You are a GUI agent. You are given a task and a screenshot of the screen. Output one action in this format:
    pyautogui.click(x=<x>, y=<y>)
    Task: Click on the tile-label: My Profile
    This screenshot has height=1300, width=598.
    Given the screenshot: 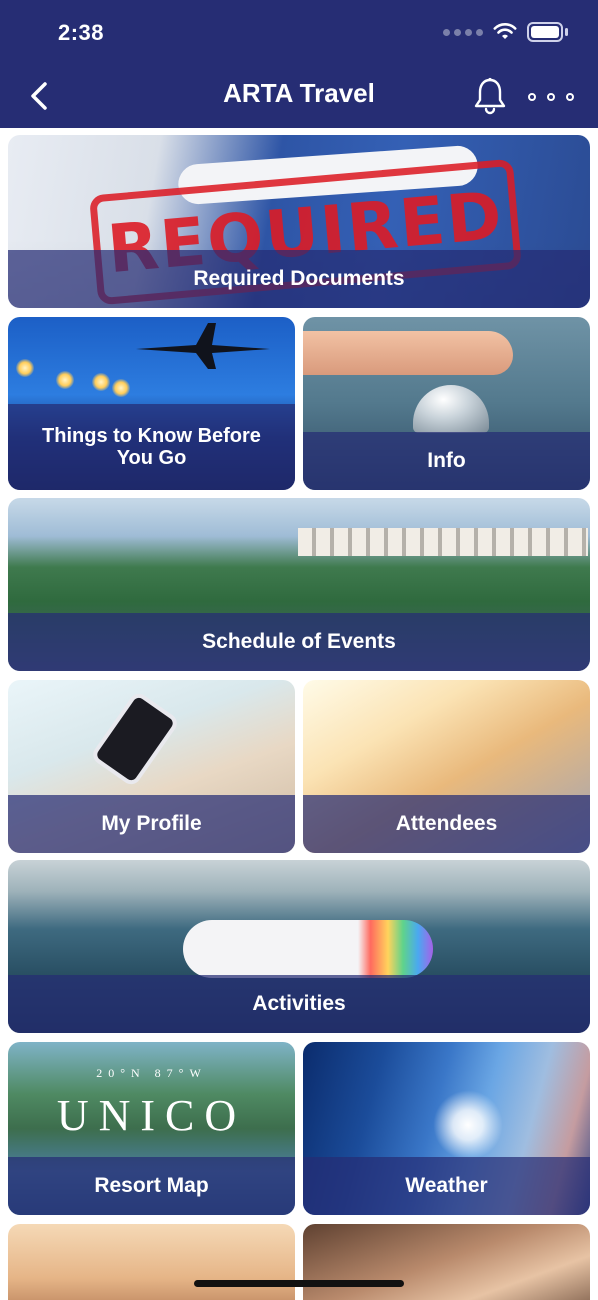 What is the action you would take?
    pyautogui.click(x=151, y=824)
    